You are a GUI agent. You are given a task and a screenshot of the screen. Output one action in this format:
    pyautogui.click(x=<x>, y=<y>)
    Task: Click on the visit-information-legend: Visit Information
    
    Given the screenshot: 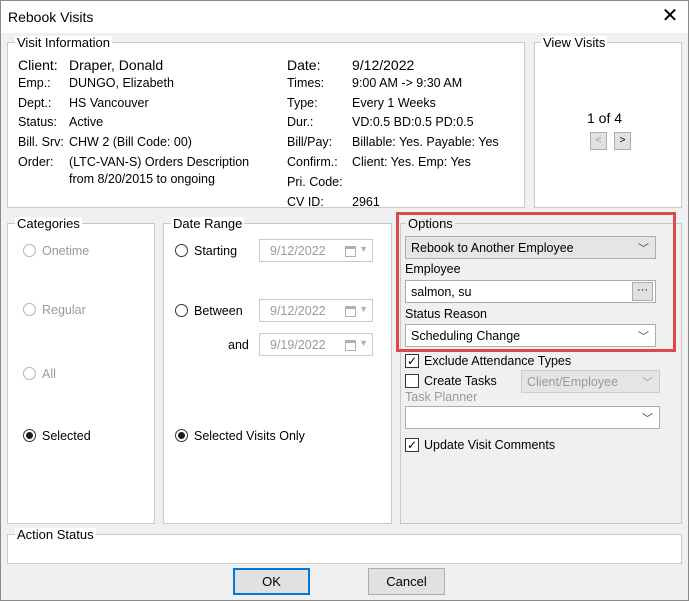 What is the action you would take?
    pyautogui.click(x=63, y=42)
    